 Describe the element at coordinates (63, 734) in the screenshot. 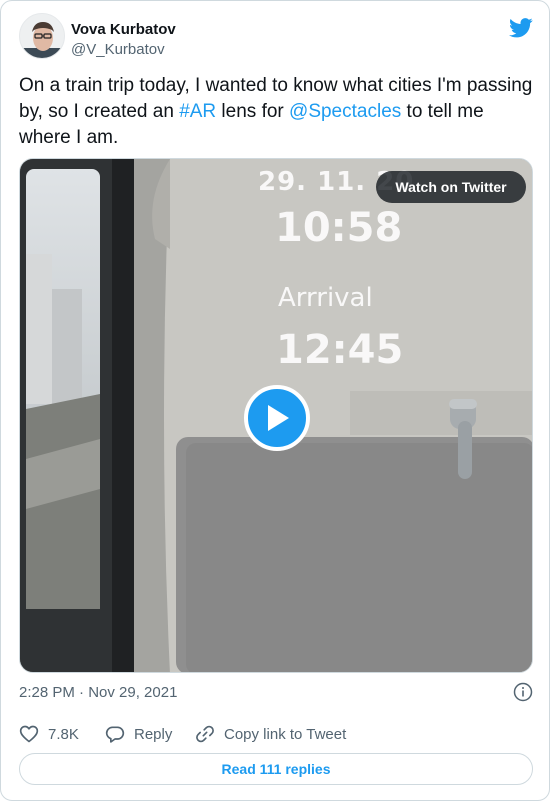

I see `like-count: 7.8K` at that location.